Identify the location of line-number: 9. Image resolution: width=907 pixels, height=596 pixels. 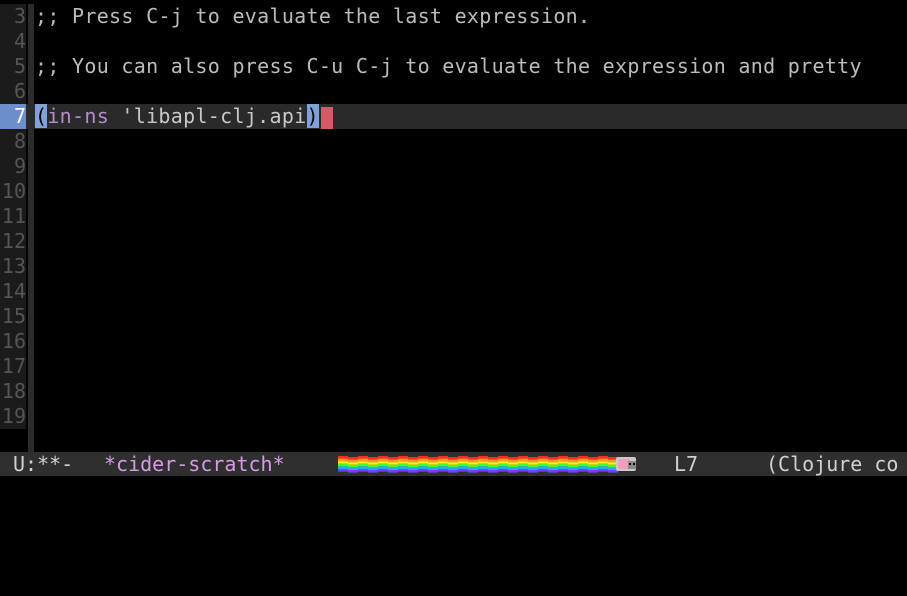
(13, 166).